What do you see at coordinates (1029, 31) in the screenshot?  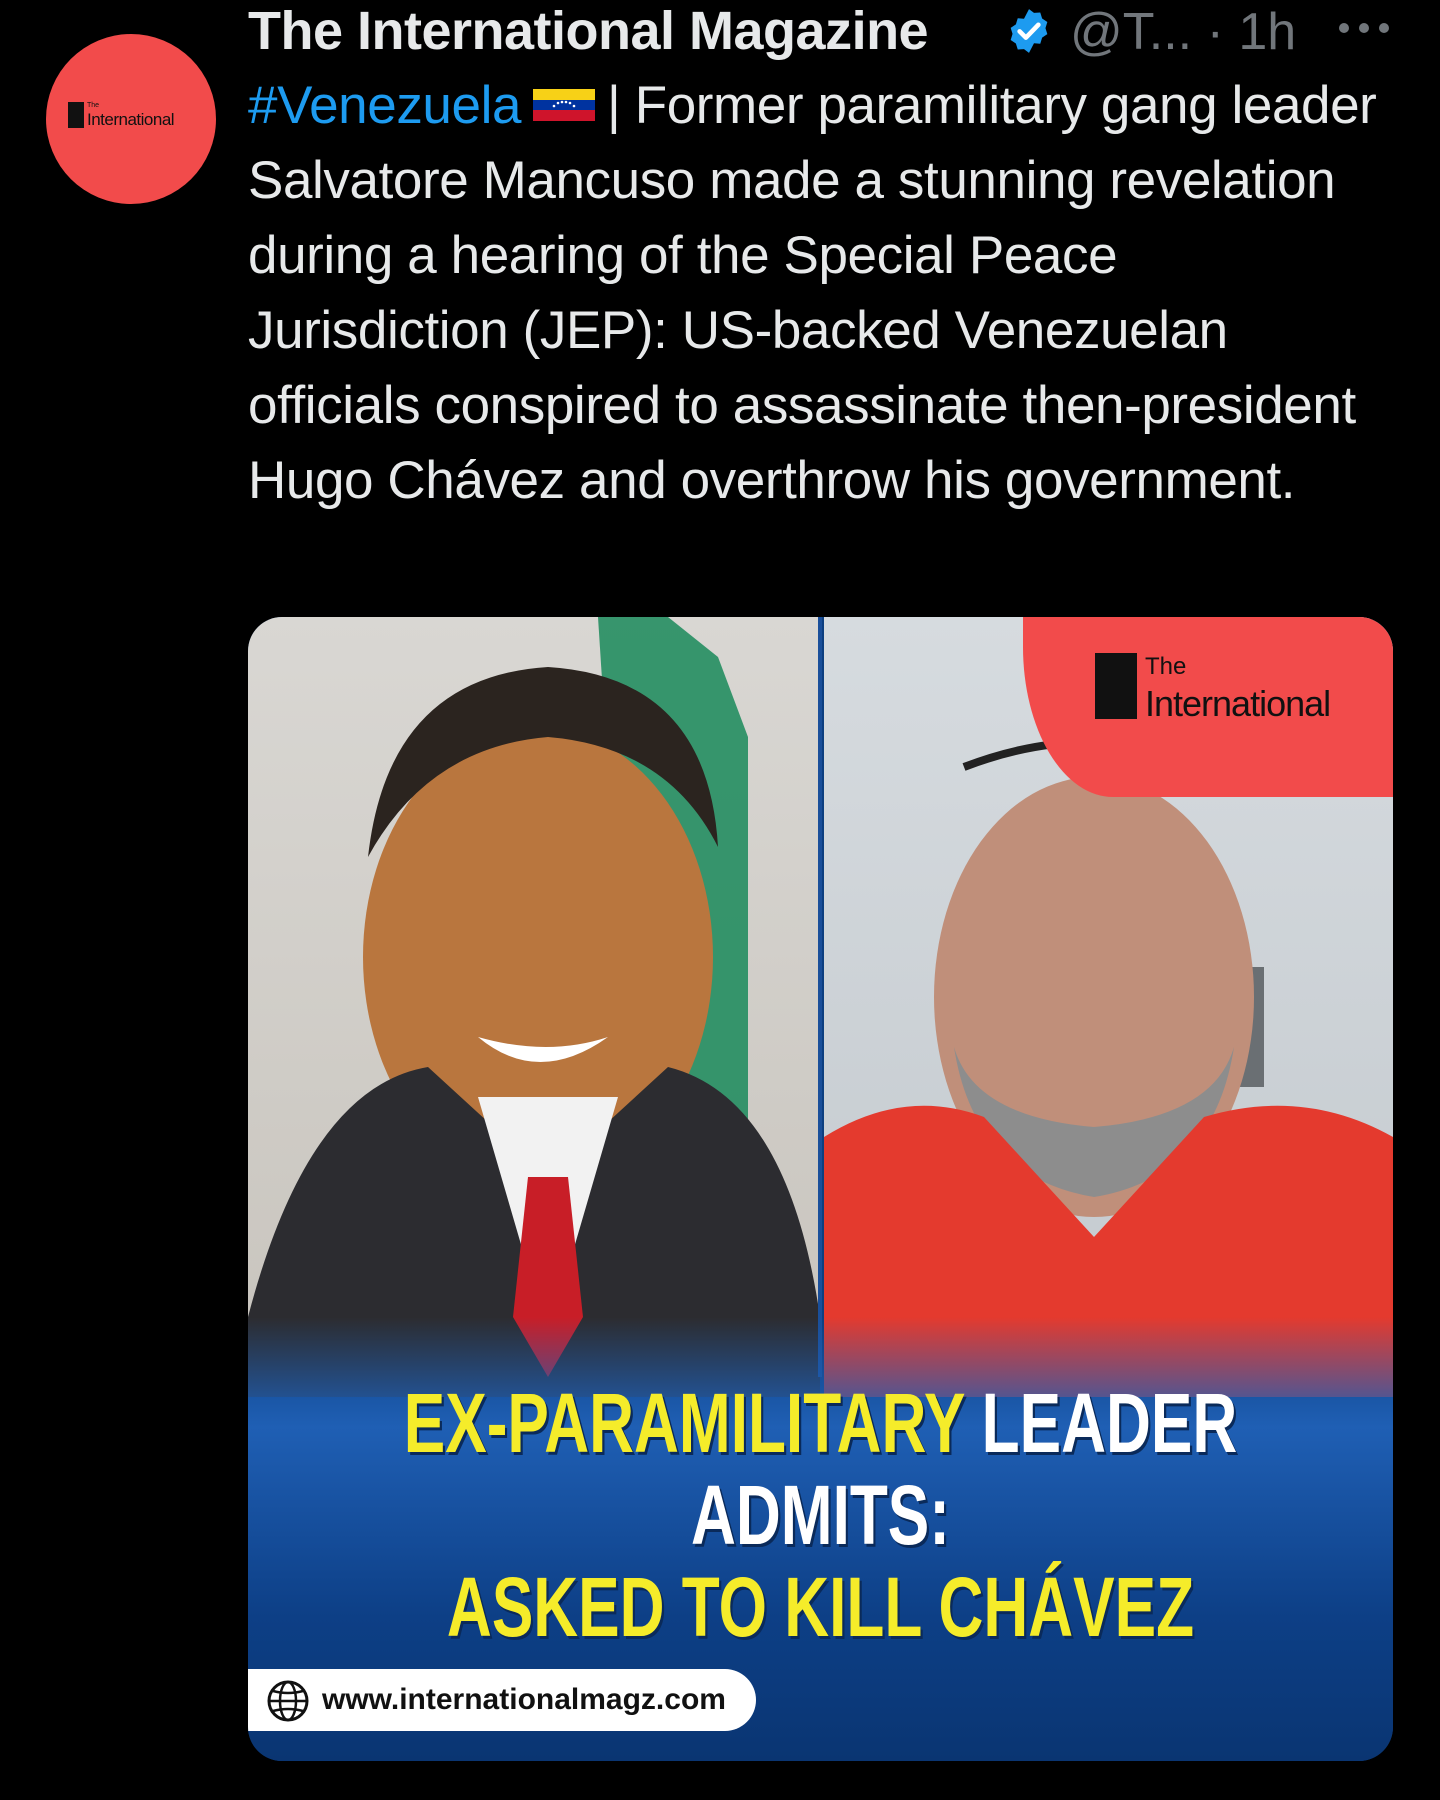 I see `verified-icon` at bounding box center [1029, 31].